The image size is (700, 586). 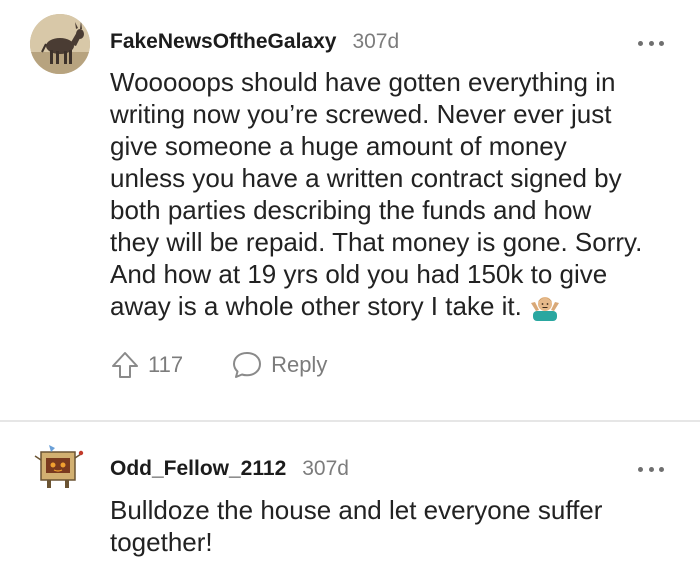 I want to click on comment-actions: 117 Reply, so click(x=218, y=365).